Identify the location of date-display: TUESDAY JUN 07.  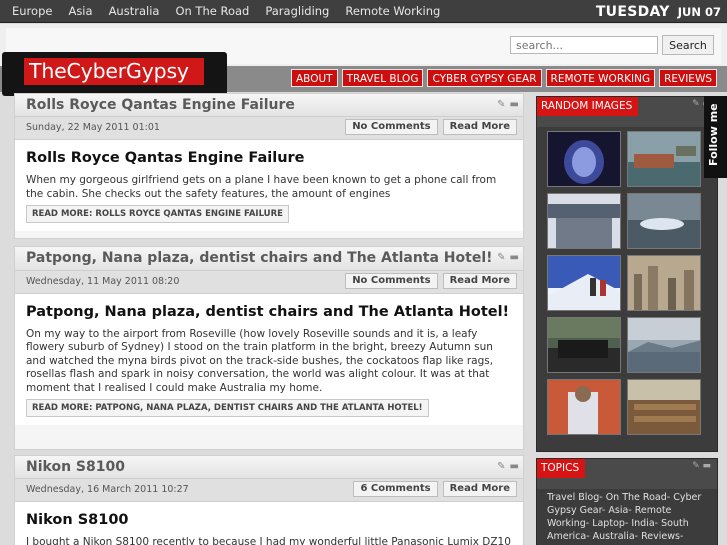
(661, 11).